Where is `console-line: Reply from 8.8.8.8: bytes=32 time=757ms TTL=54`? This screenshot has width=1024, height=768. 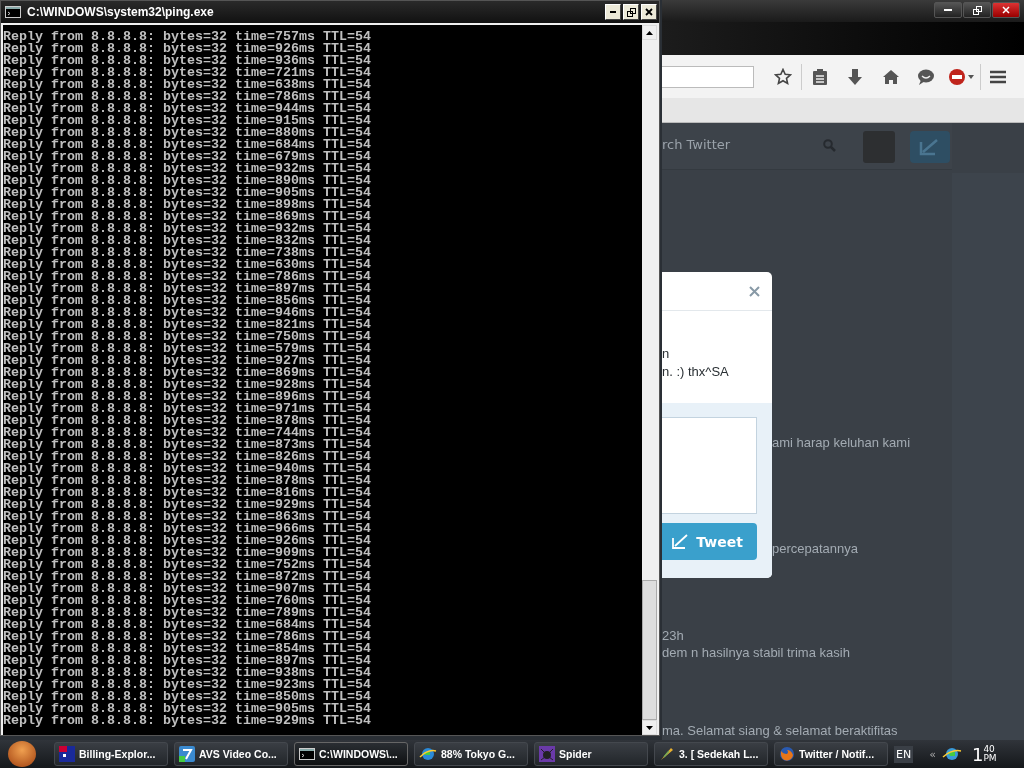
console-line: Reply from 8.8.8.8: bytes=32 time=757ms TTL=54 is located at coordinates (187, 37).